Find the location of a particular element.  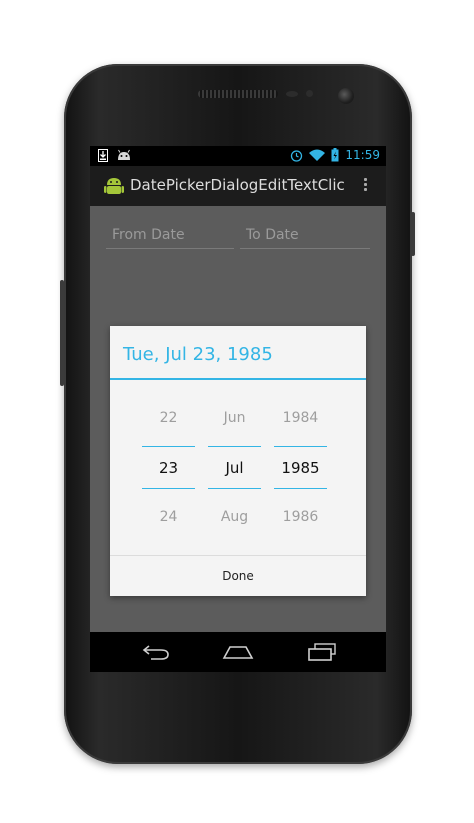

year-current-value: 1985 is located at coordinates (300, 468).